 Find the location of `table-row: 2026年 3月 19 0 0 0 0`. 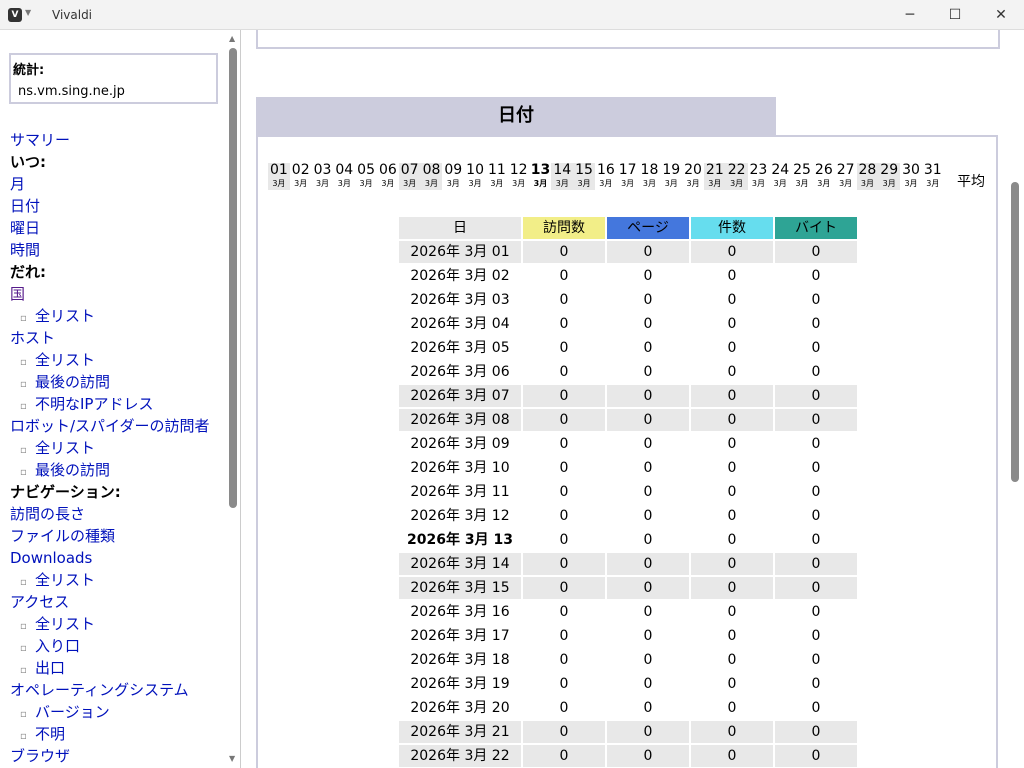

table-row: 2026年 3月 19 0 0 0 0 is located at coordinates (628, 684).